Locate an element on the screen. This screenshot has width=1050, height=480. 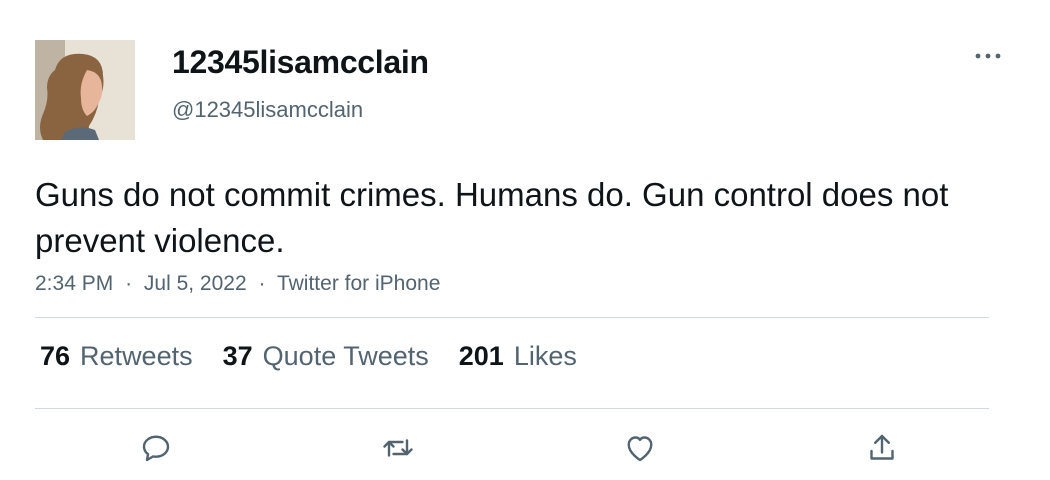
more-options-button is located at coordinates (988, 56).